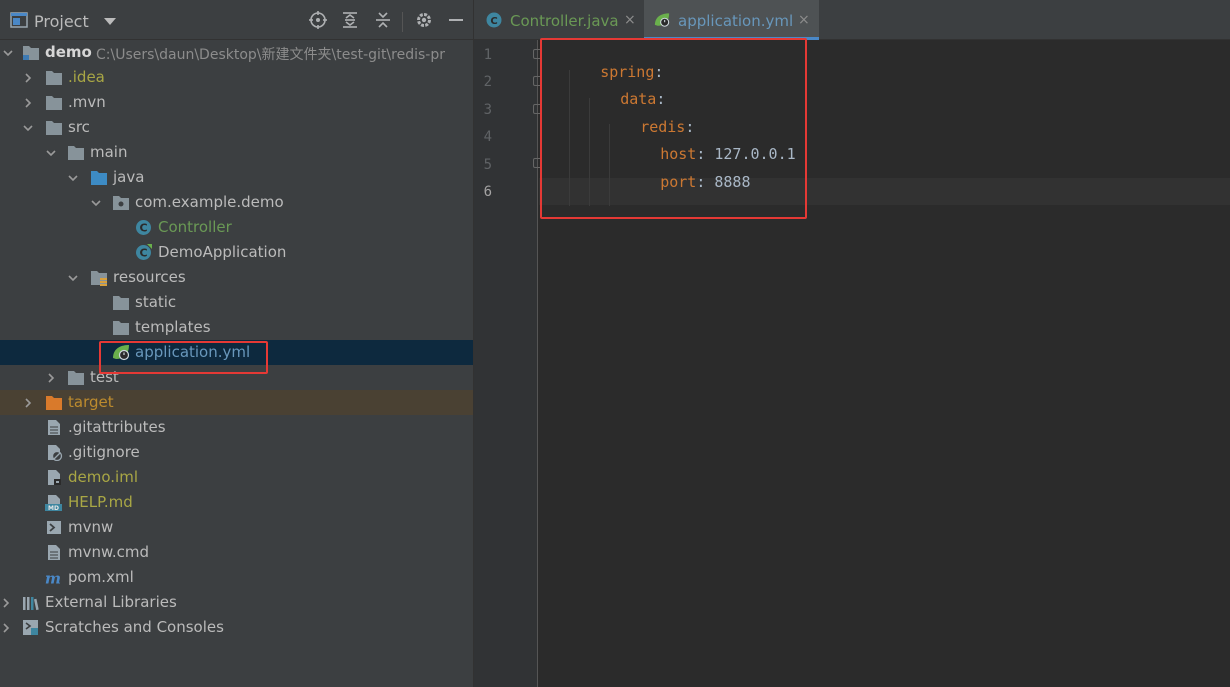 The image size is (1230, 687). What do you see at coordinates (54, 403) in the screenshot?
I see `excluded-folder-icon` at bounding box center [54, 403].